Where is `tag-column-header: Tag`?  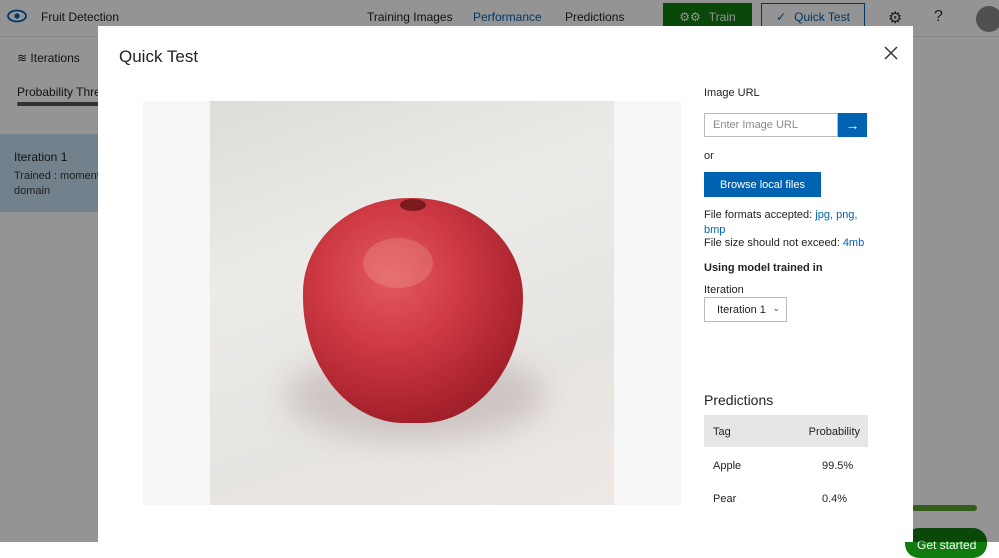
tag-column-header: Tag is located at coordinates (722, 432).